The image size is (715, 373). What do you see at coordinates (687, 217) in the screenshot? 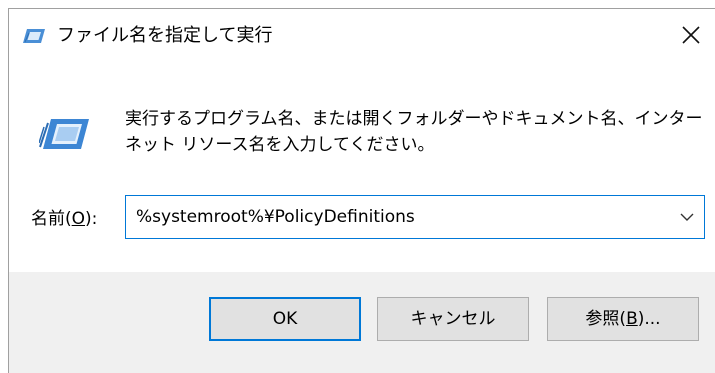
I see `chevron-down-icon` at bounding box center [687, 217].